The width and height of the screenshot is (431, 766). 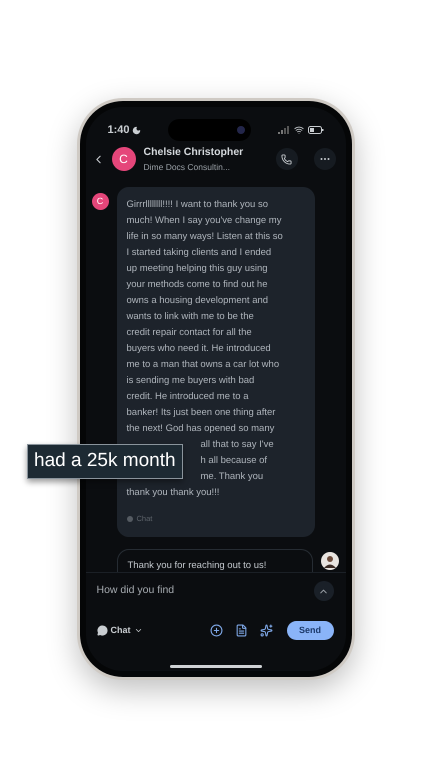 I want to click on contact-name: Chelsie Christopher, so click(x=194, y=152).